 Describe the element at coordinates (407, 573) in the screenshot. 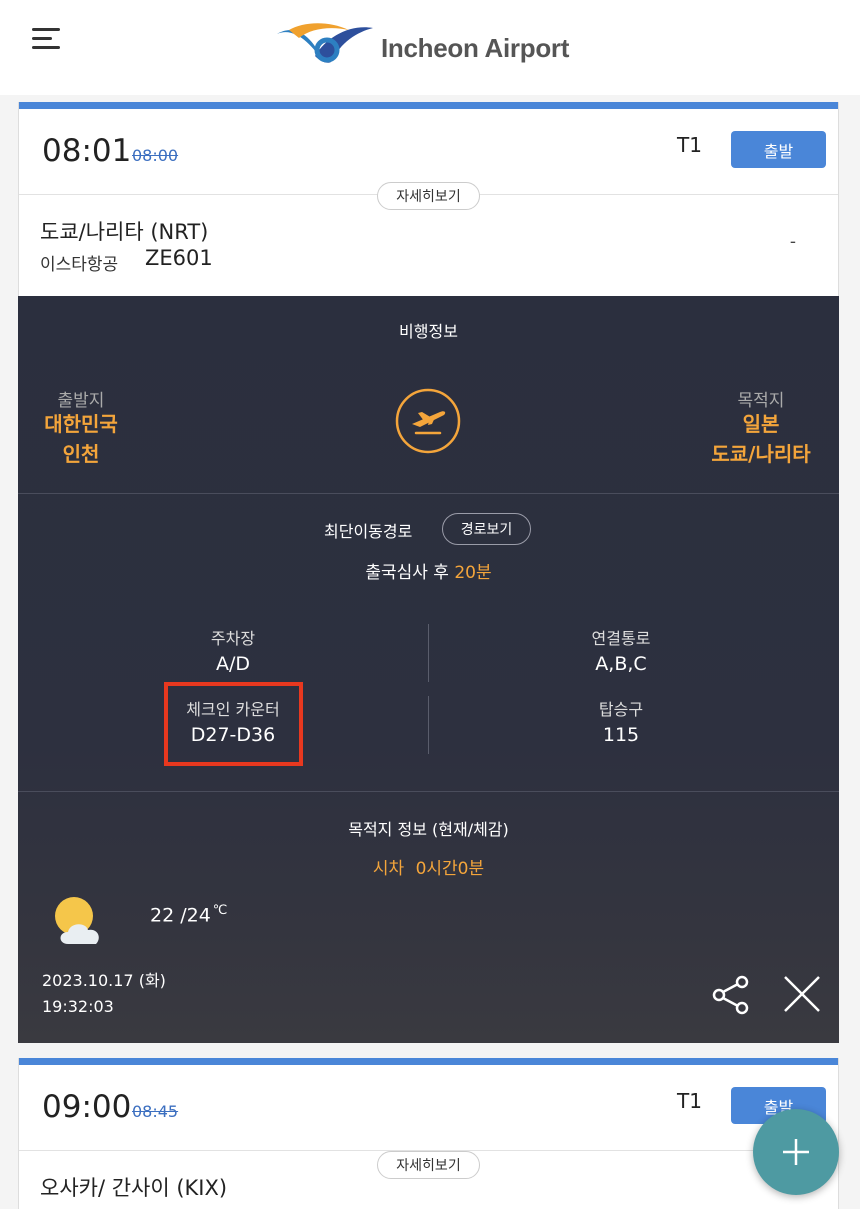

I see `route-text: 출국심사 후` at that location.